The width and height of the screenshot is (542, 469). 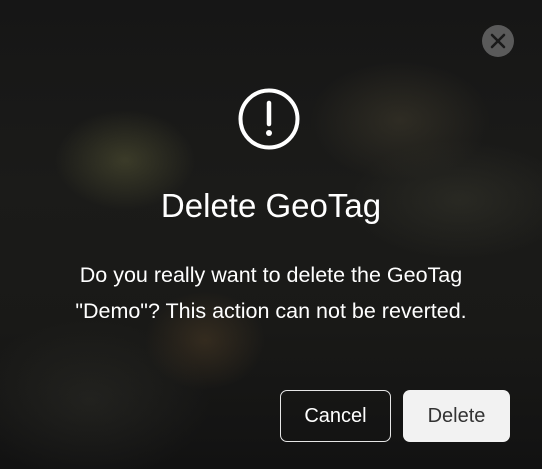 What do you see at coordinates (269, 119) in the screenshot?
I see `exclamation-circle-icon` at bounding box center [269, 119].